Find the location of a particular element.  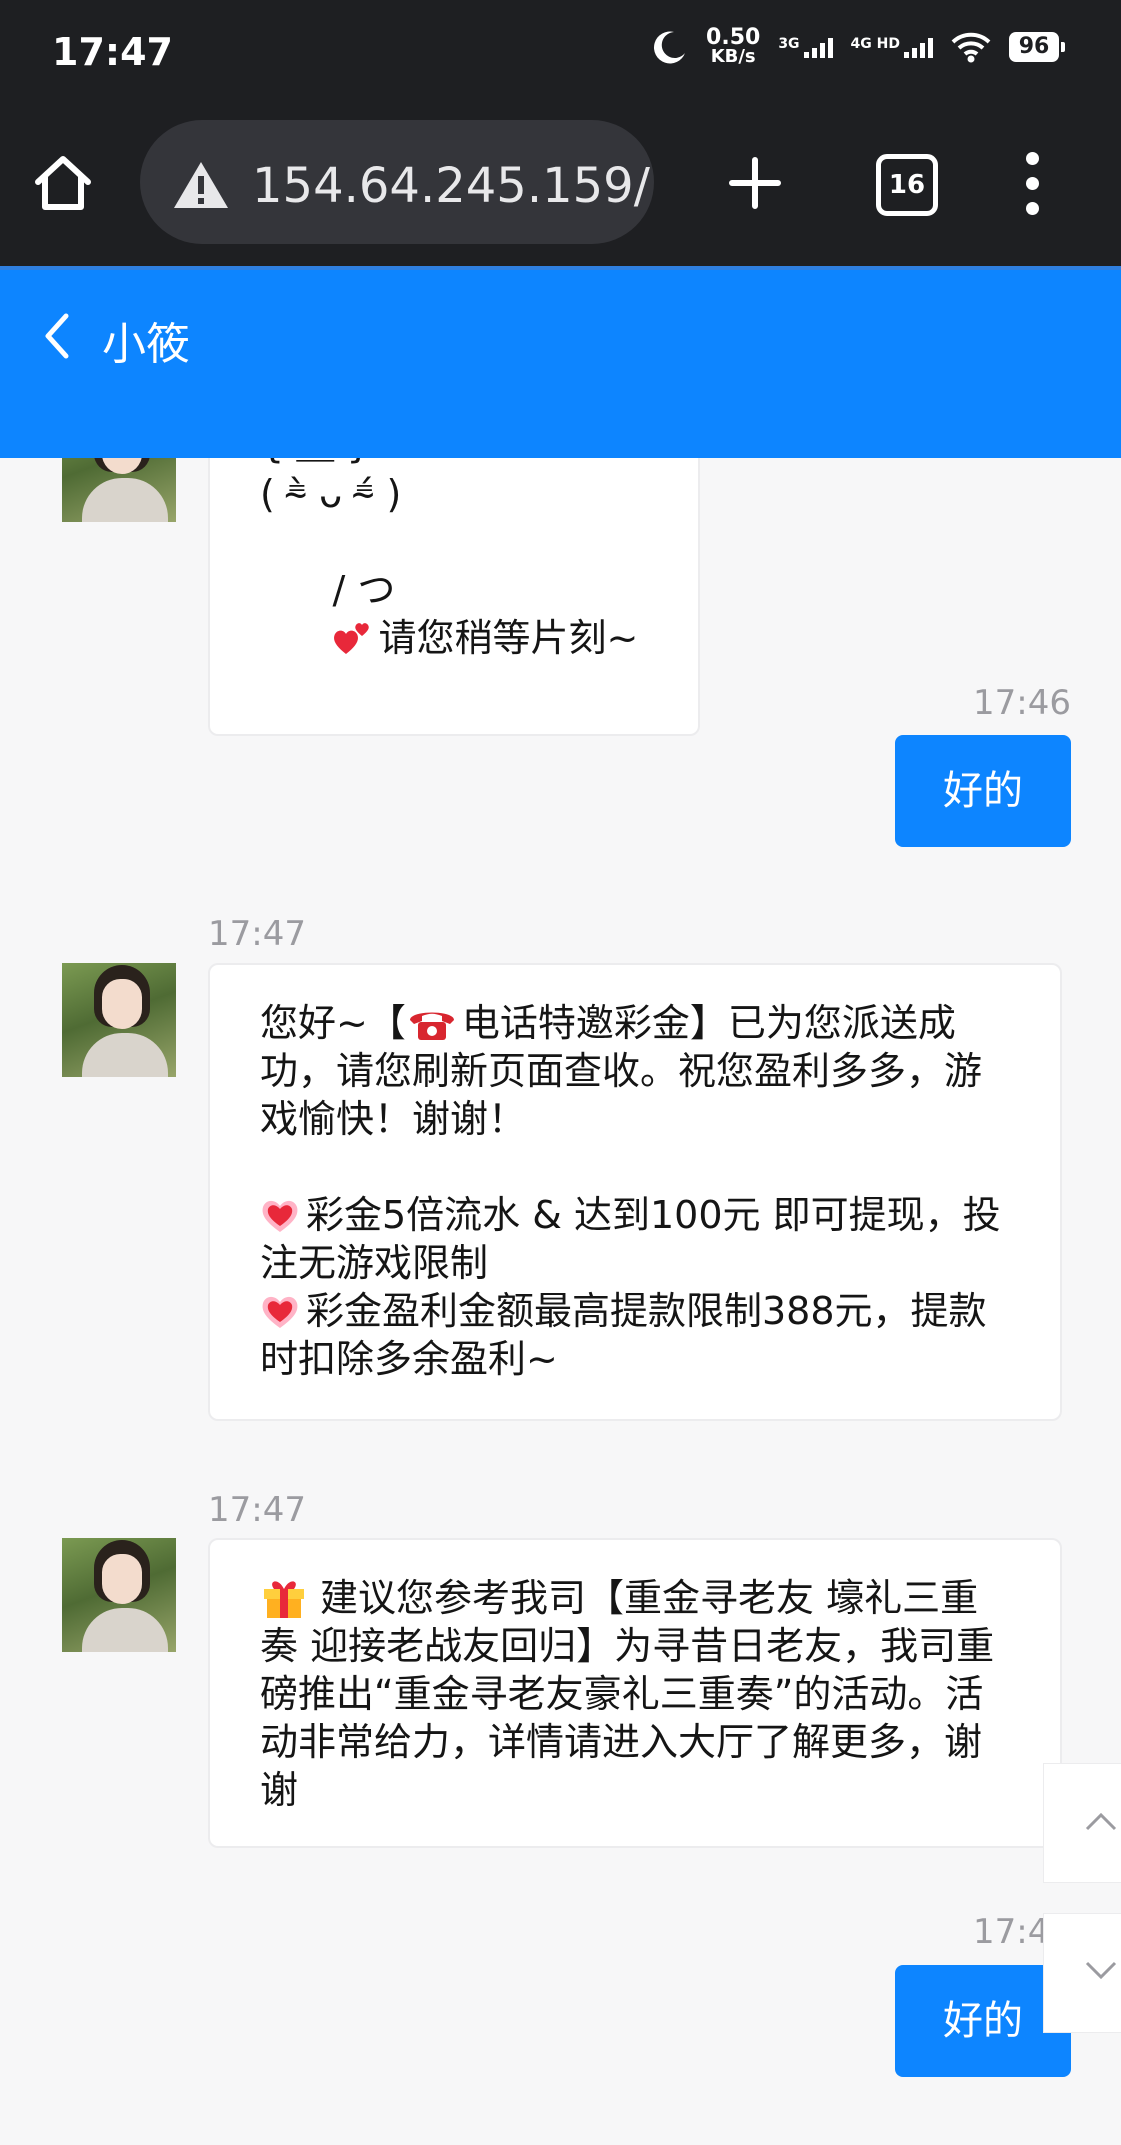

chat-header: 小筱 is located at coordinates (560, 364).